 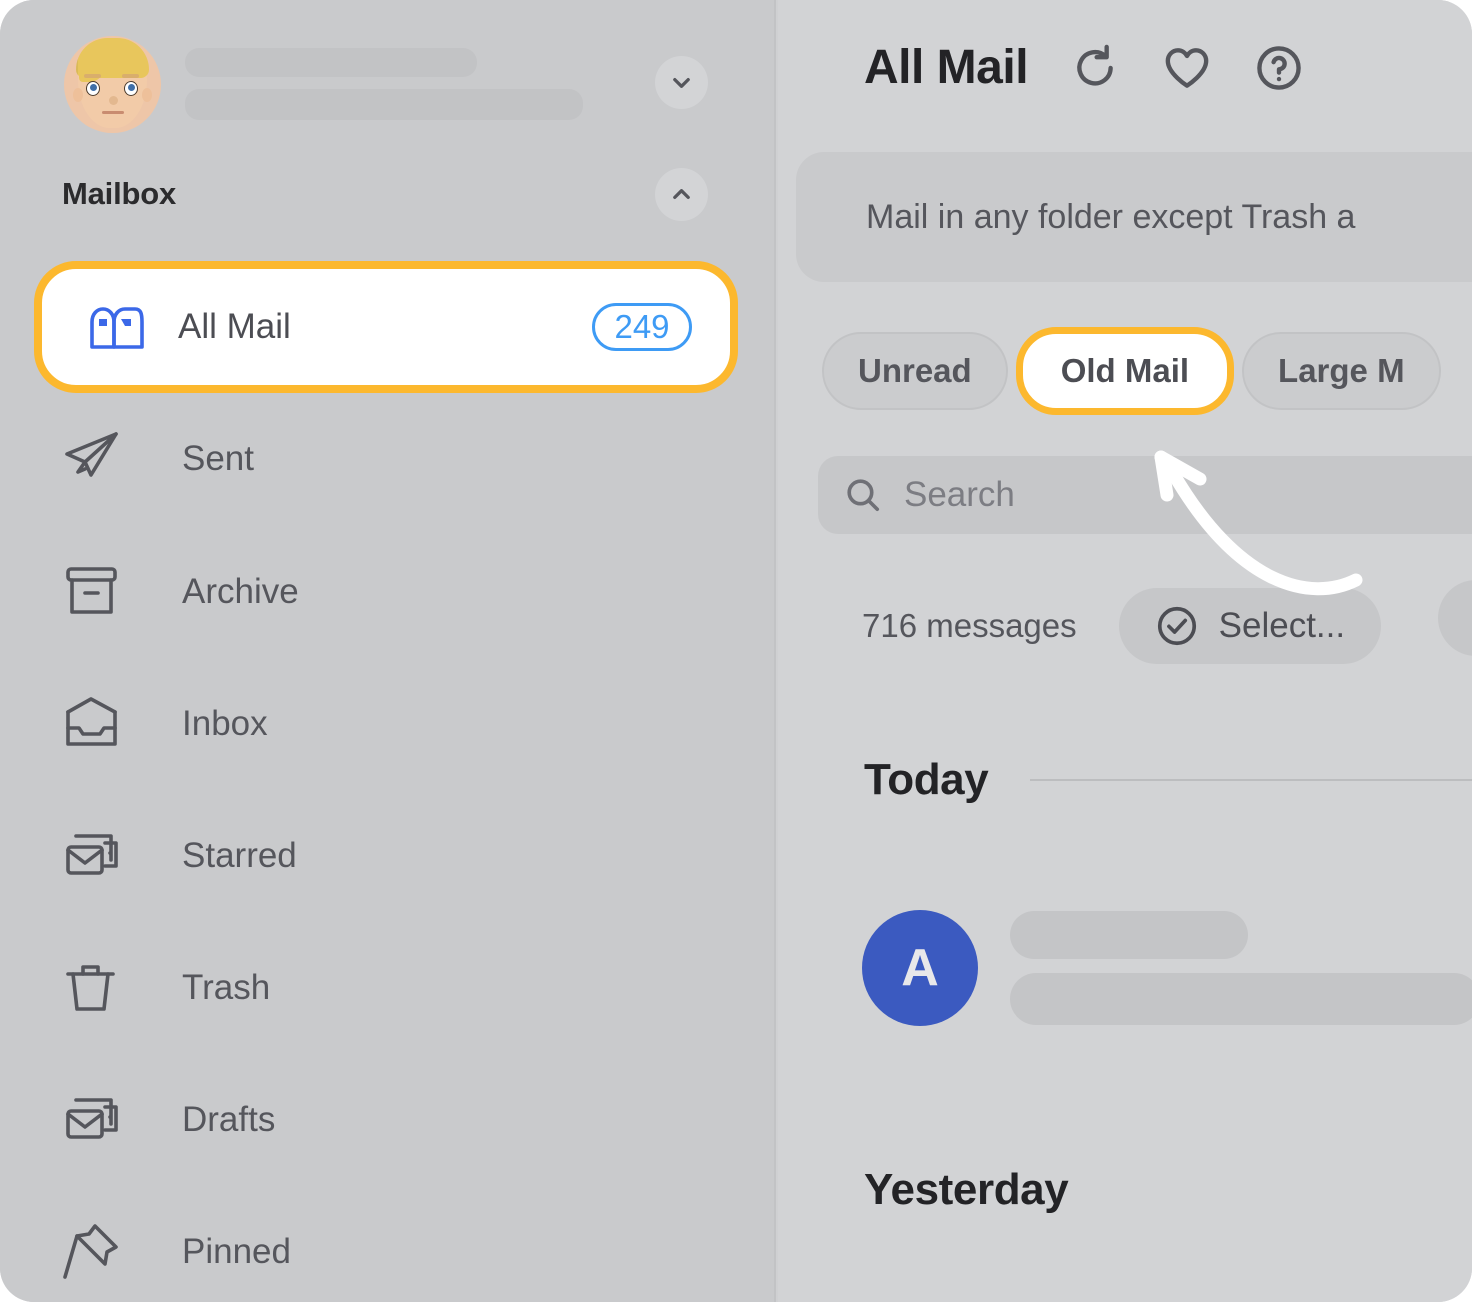 I want to click on description-text: Mail in any folder except Trash a, so click(x=1111, y=216).